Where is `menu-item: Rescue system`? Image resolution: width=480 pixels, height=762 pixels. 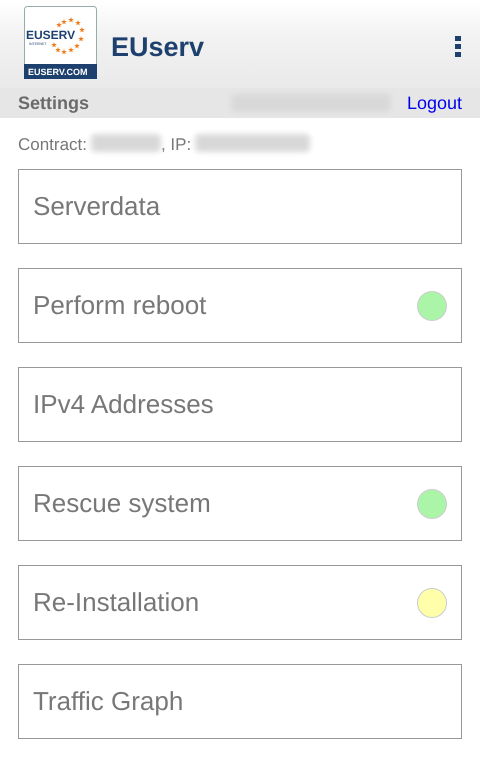 menu-item: Rescue system is located at coordinates (240, 503).